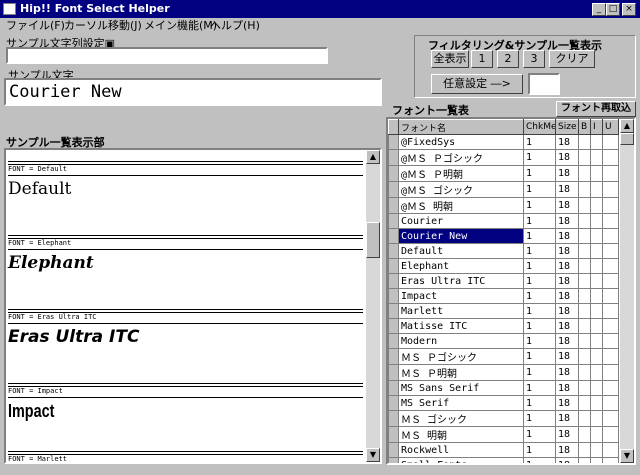  I want to click on col-header-size: Size, so click(567, 127).